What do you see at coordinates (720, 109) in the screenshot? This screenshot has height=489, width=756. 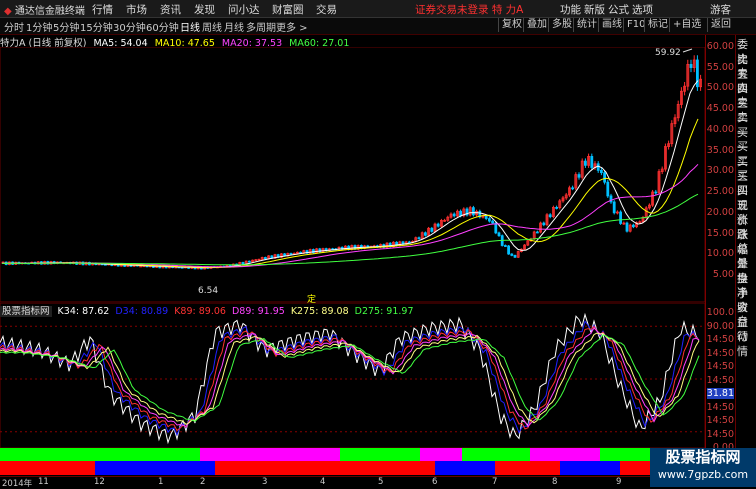 I see `price-tick-label: 45.00` at bounding box center [720, 109].